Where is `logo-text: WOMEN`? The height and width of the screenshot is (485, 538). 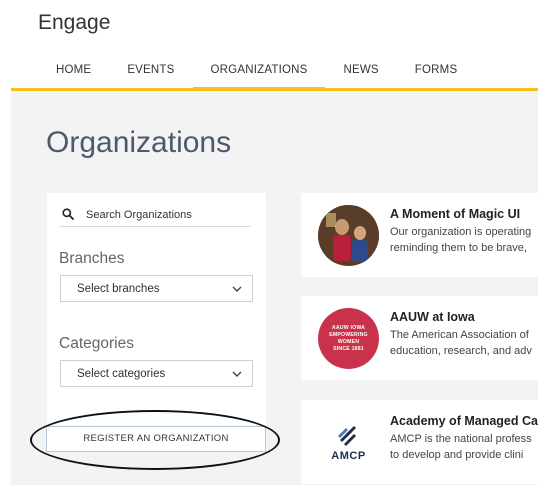 logo-text: WOMEN is located at coordinates (348, 341).